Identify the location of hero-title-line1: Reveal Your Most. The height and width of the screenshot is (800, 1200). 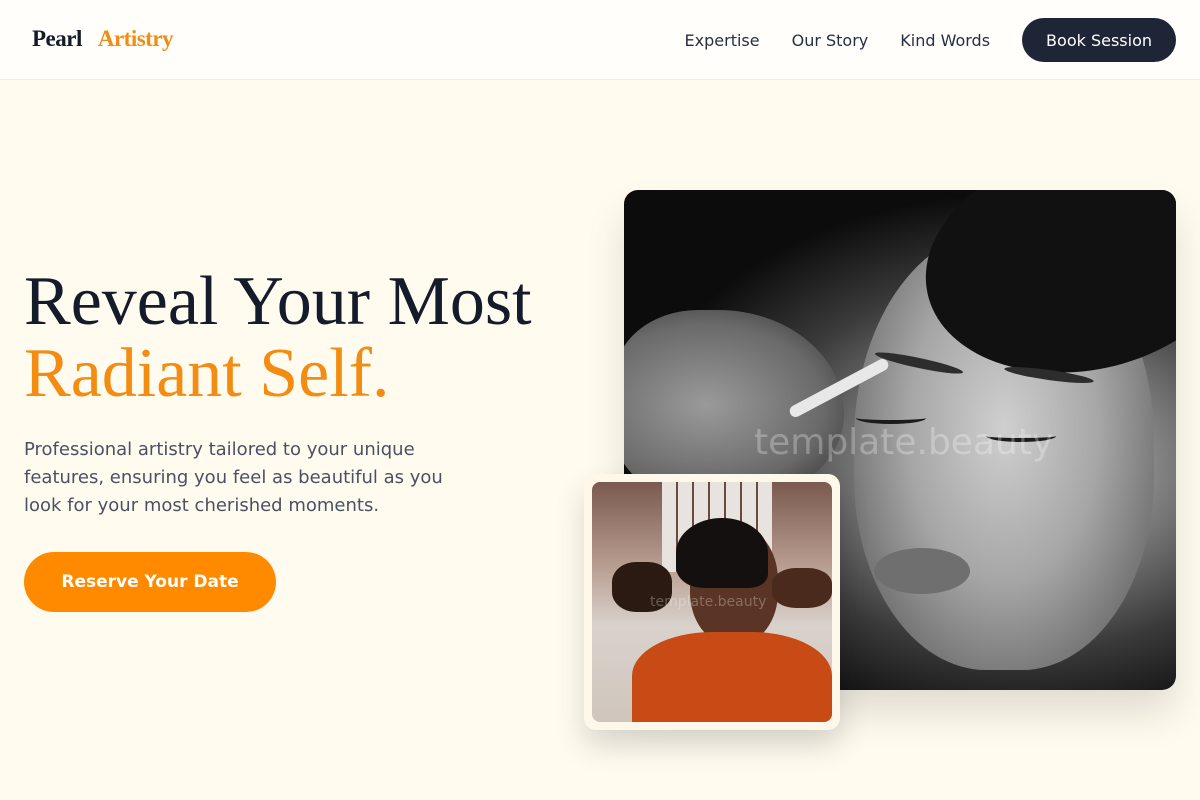
(278, 301).